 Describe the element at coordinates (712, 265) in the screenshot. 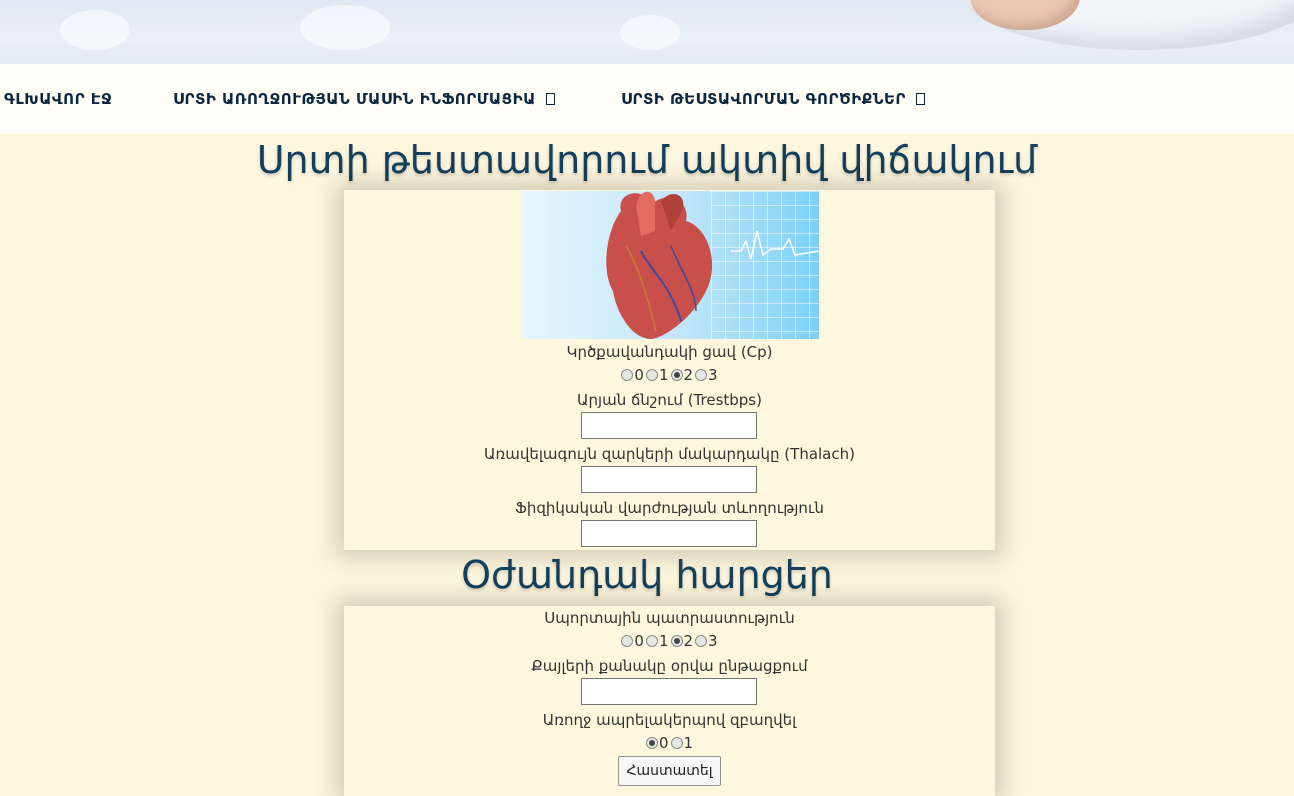

I see `heart-icon` at that location.